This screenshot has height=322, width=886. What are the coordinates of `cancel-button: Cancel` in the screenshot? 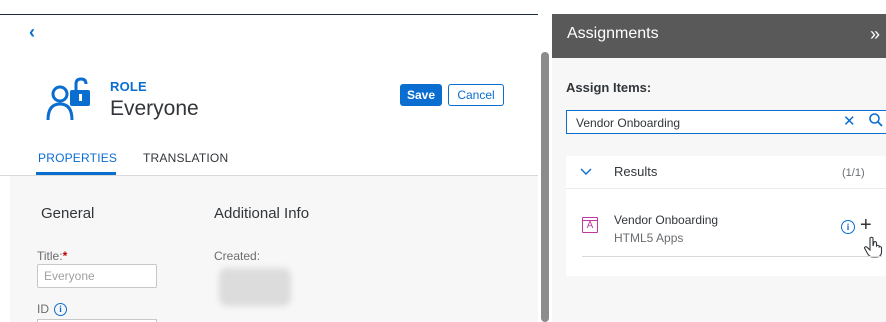 It's located at (476, 95).